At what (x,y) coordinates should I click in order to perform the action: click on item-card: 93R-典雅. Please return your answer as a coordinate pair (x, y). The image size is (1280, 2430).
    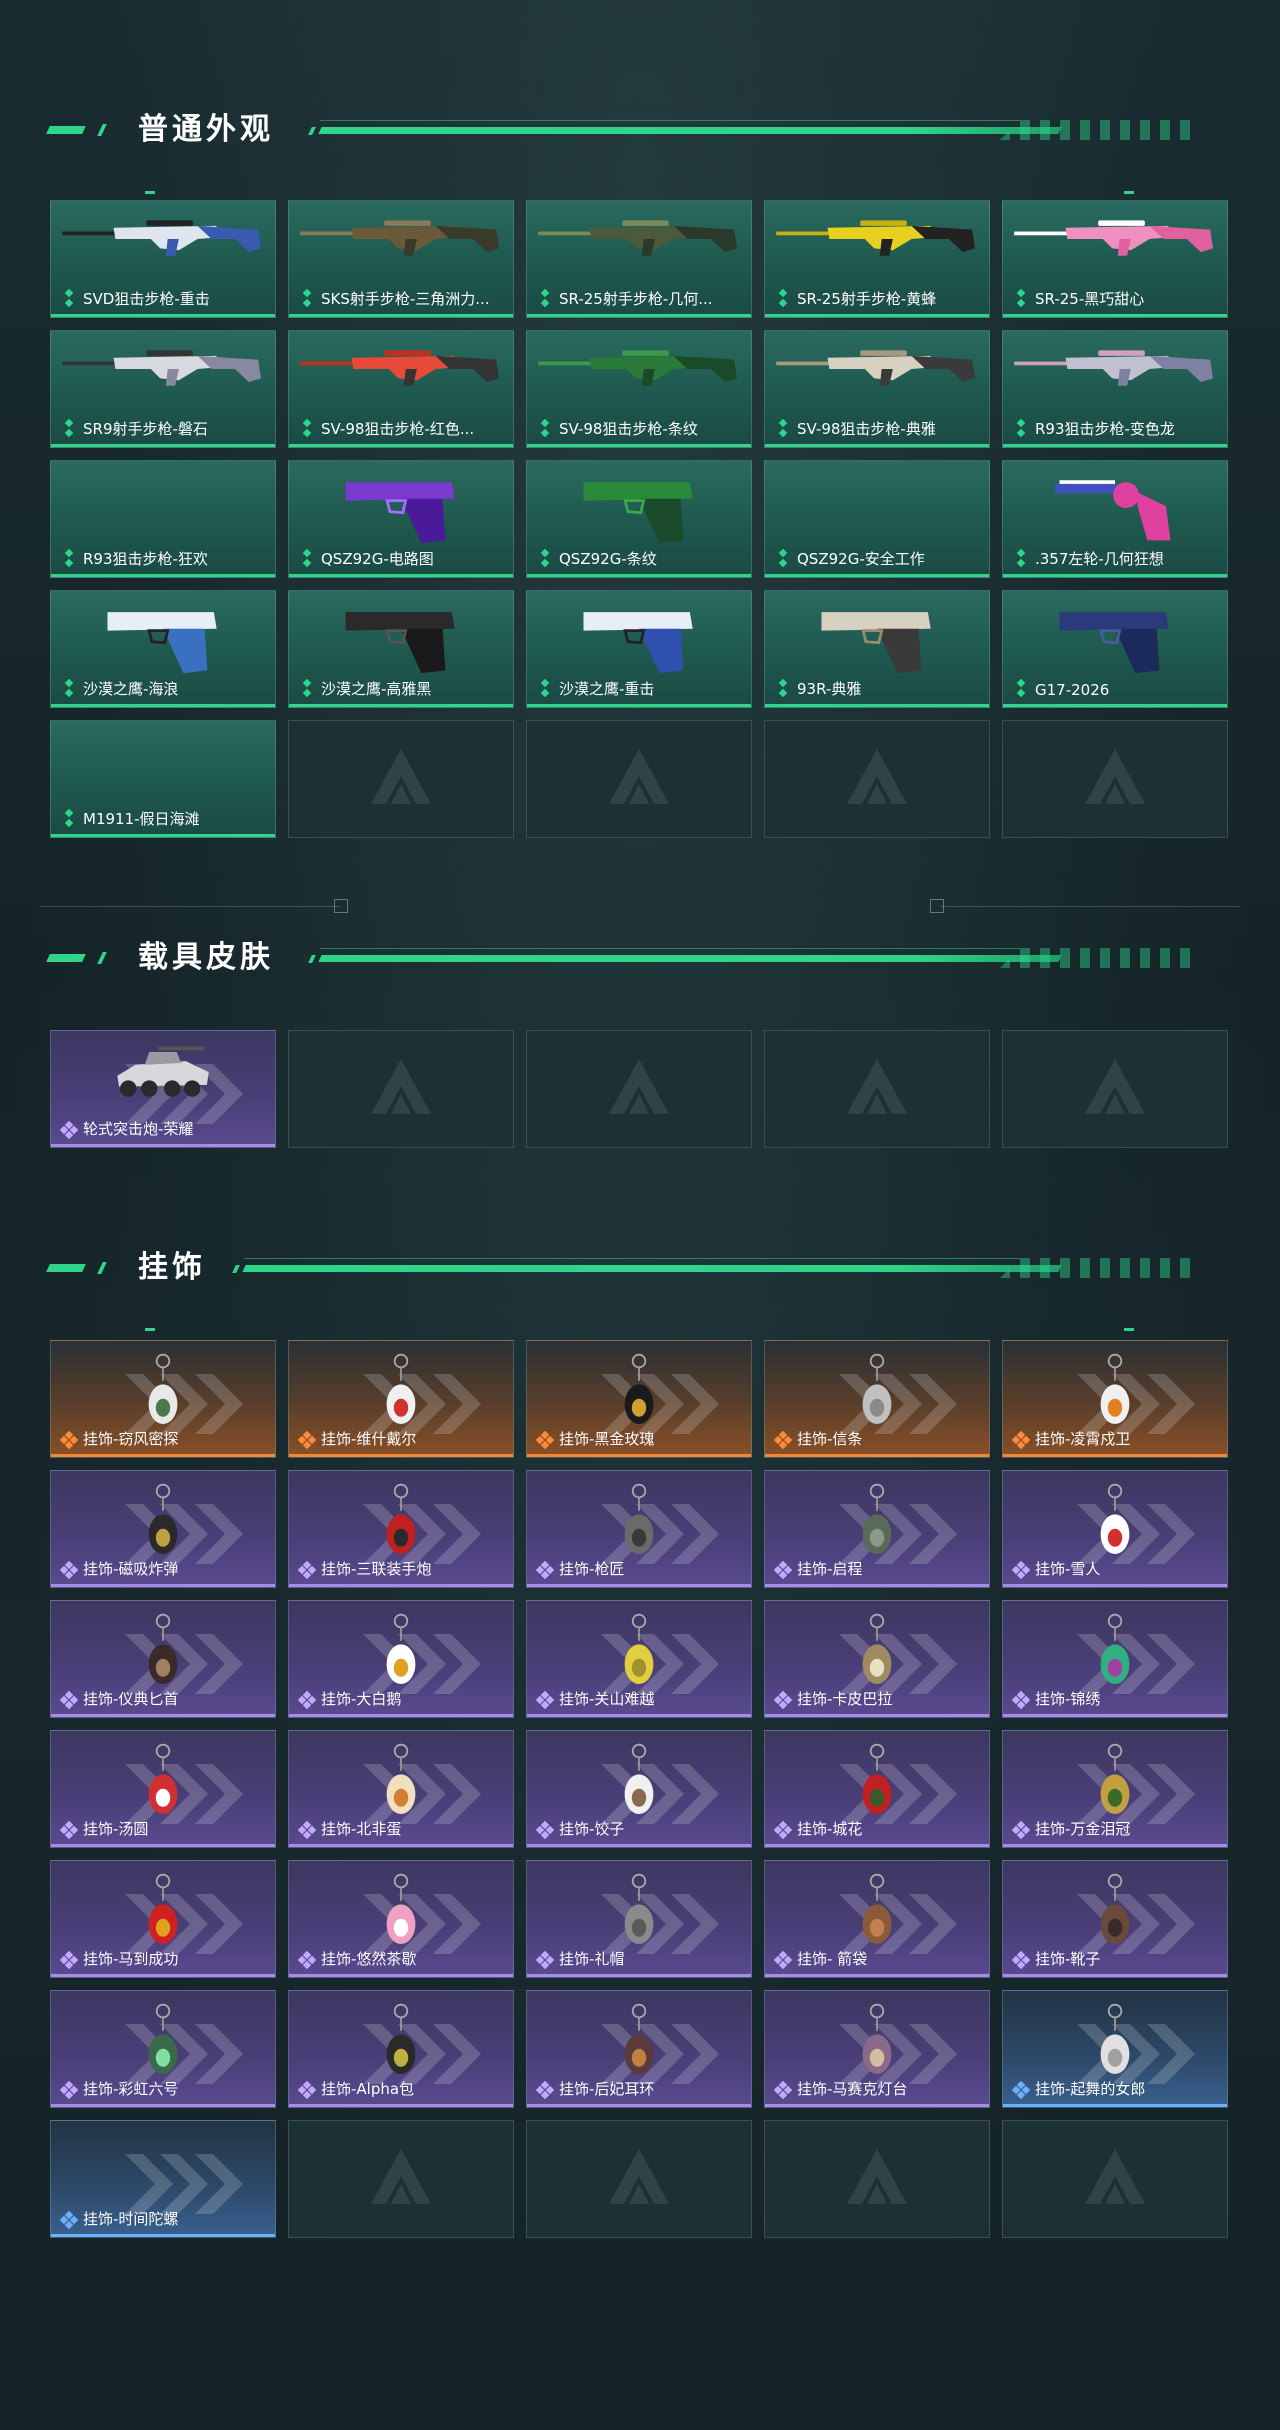
    Looking at the image, I should click on (877, 649).